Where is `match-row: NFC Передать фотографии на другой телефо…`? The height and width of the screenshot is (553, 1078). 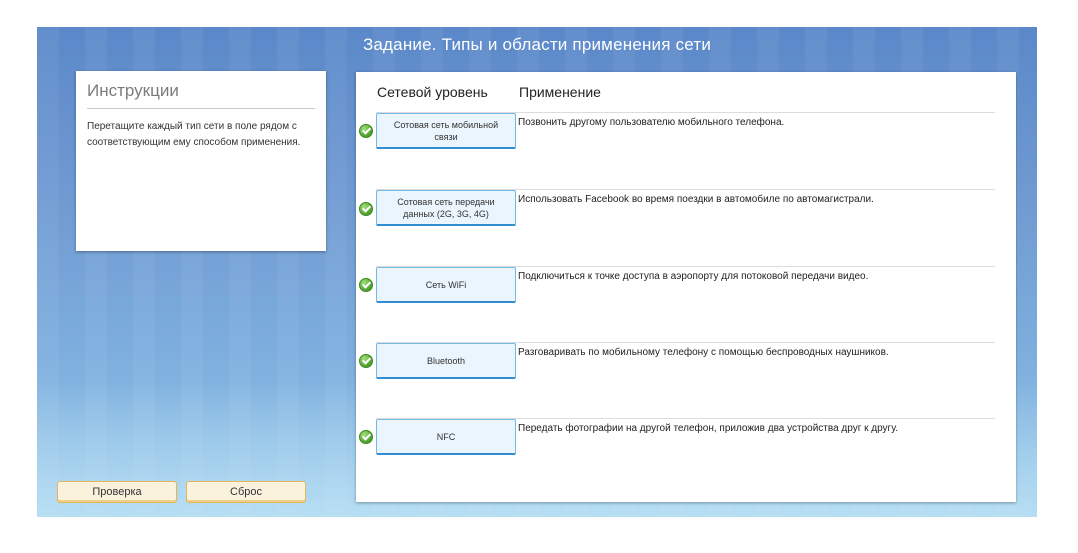 match-row: NFC Передать фотографии на другой телефо… is located at coordinates (686, 453).